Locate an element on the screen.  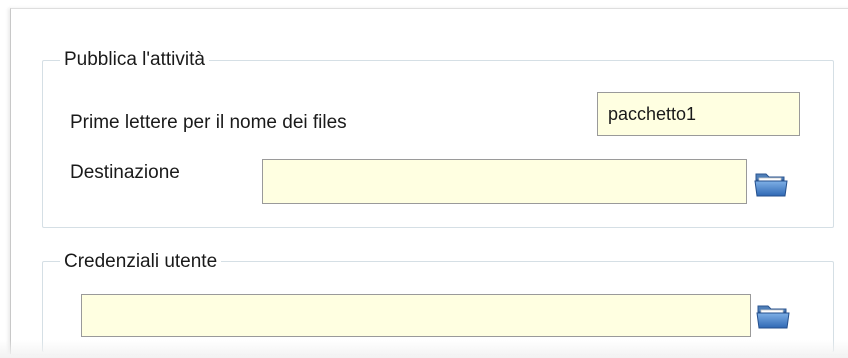
credentials-browse-button is located at coordinates (773, 315).